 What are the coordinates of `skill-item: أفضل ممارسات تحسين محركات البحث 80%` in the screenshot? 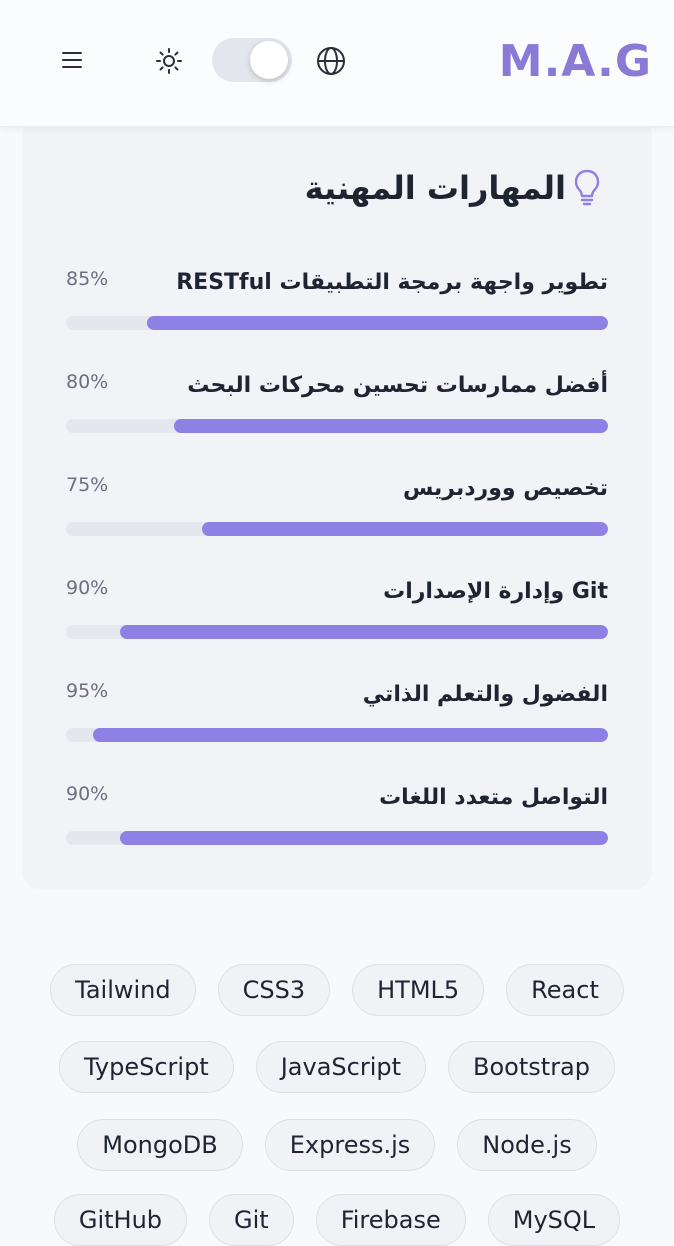 It's located at (337, 411).